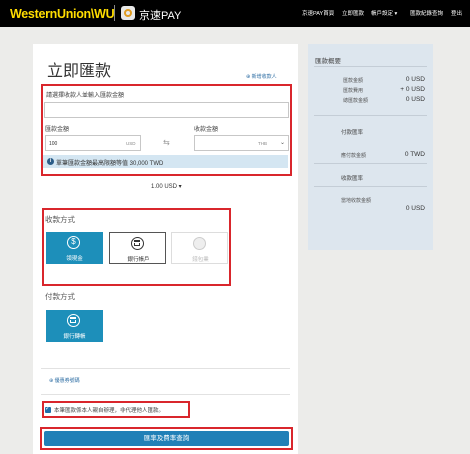 This screenshot has width=470, height=454. What do you see at coordinates (79, 71) in the screenshot?
I see `page-title: 立即匯款` at bounding box center [79, 71].